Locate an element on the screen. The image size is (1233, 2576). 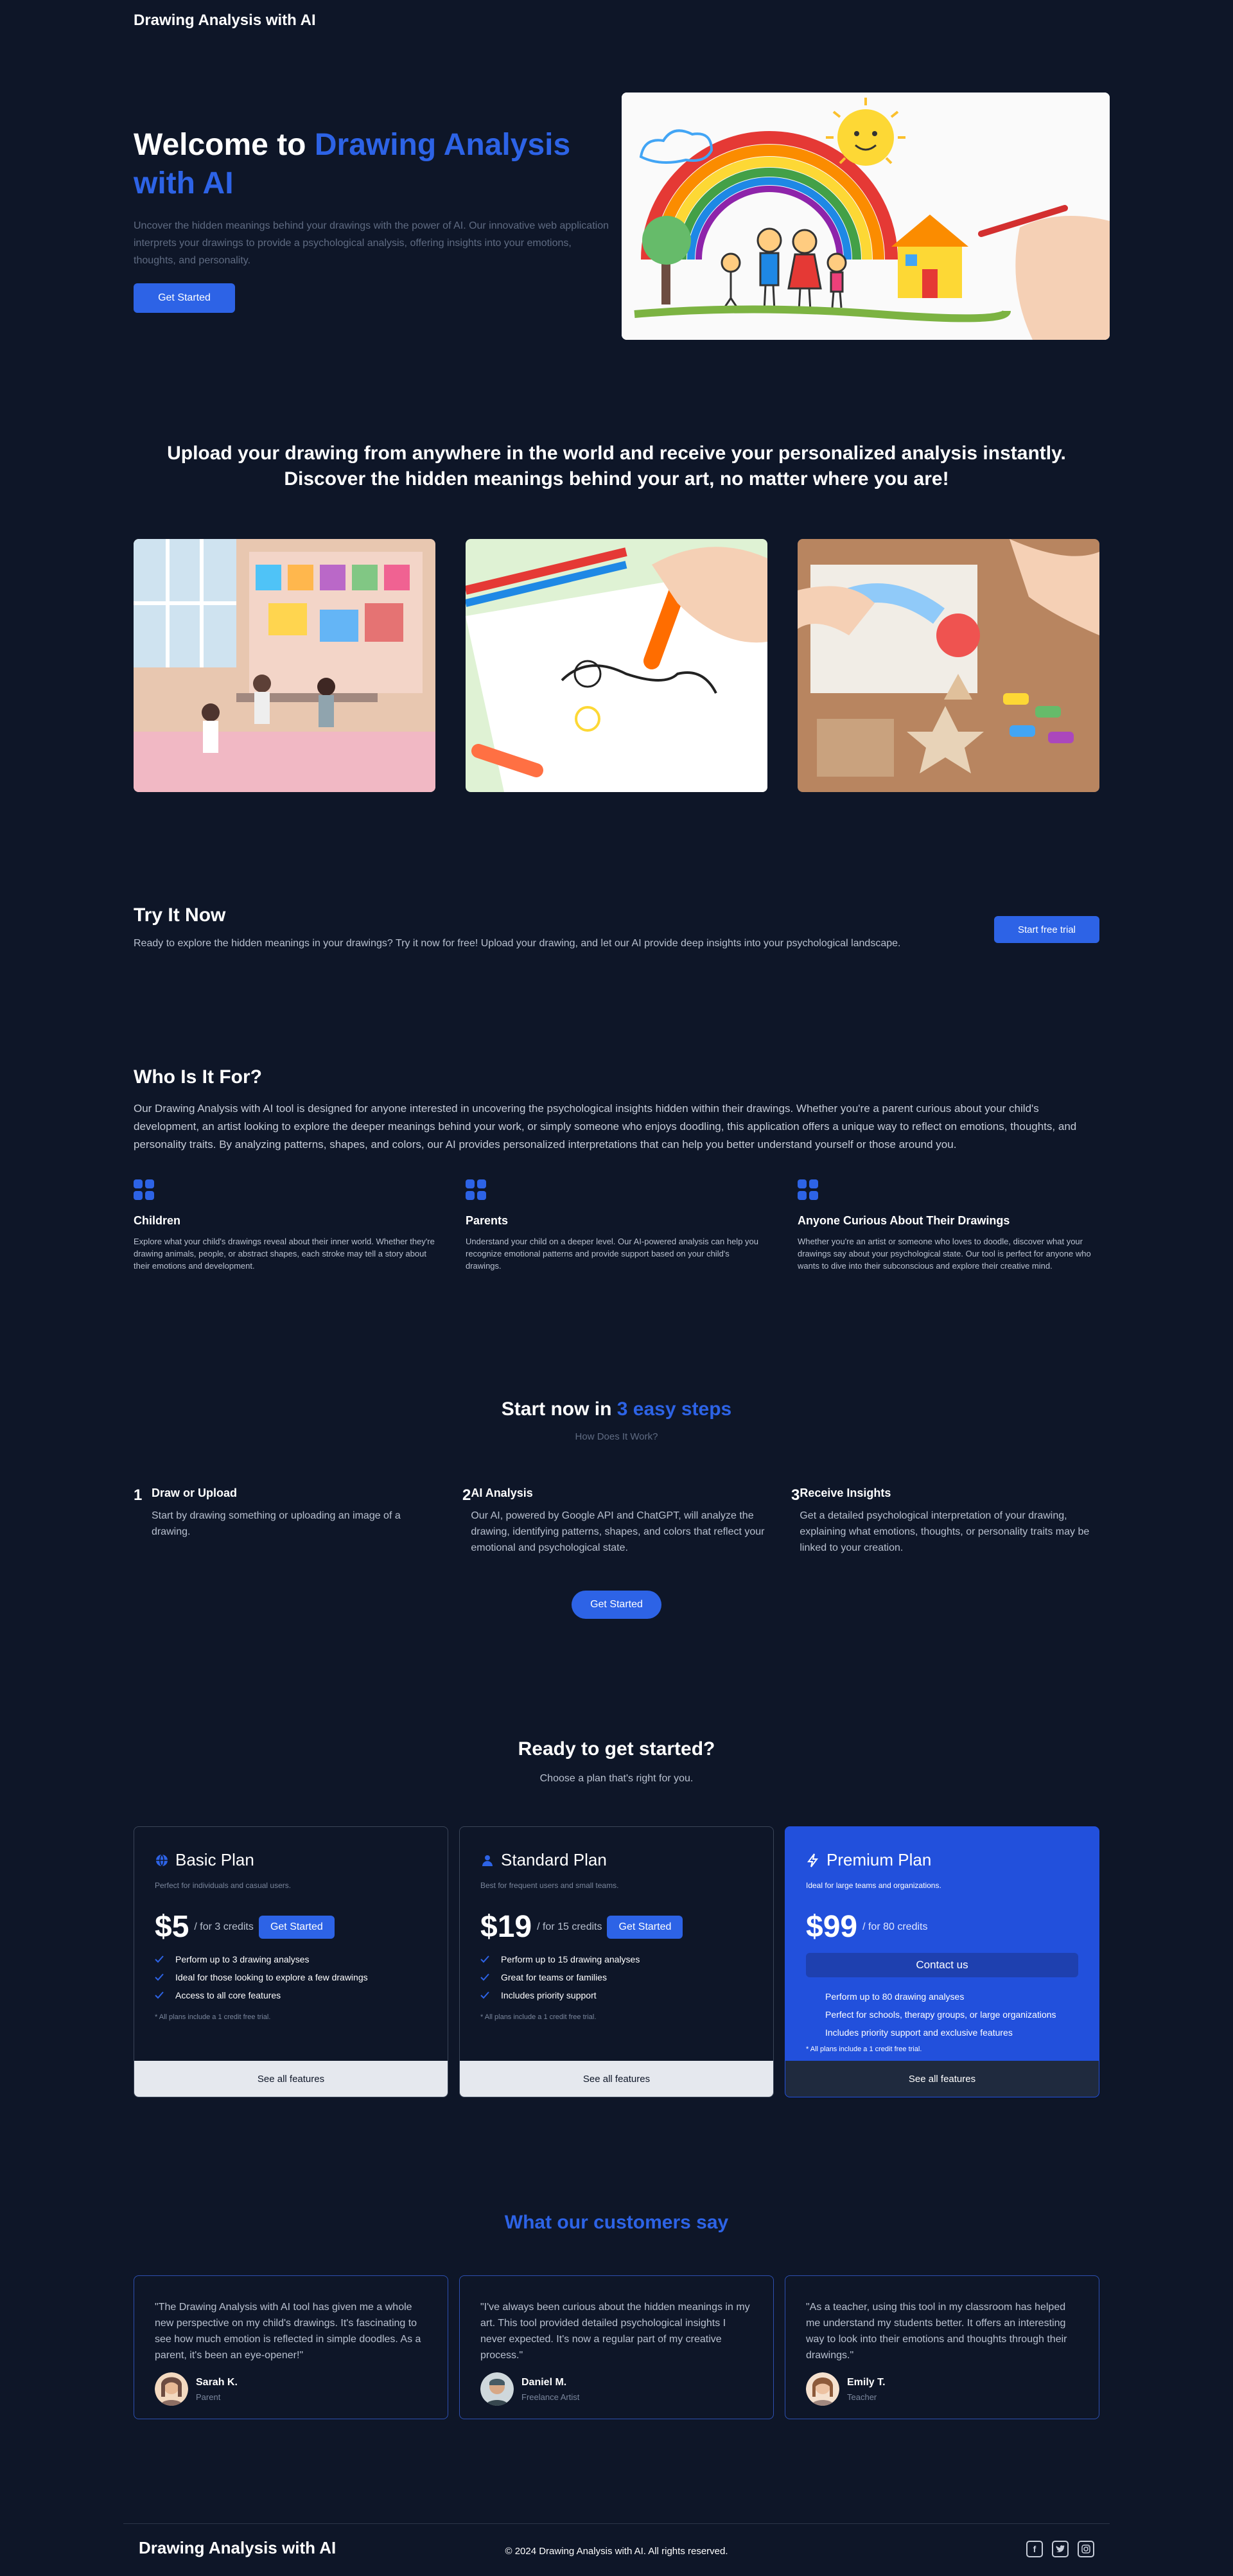
testimonial-author: Emily T. Teacher is located at coordinates (942, 2389).